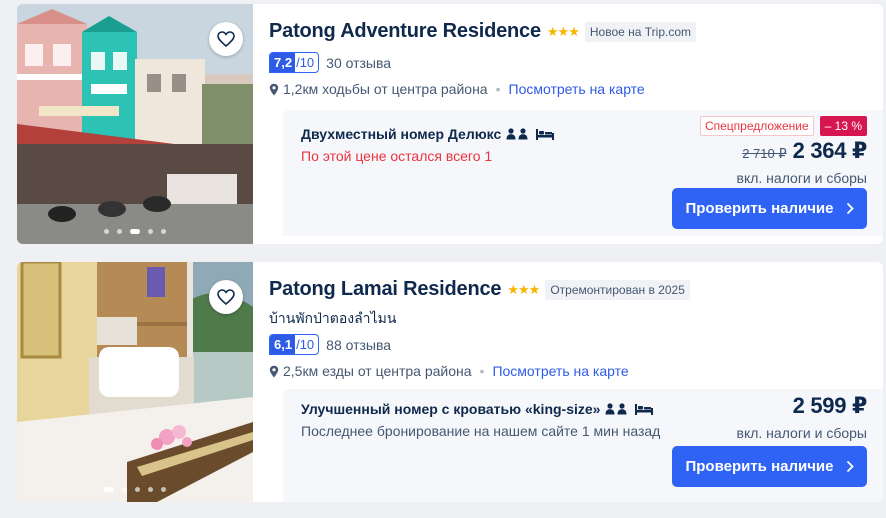 The width and height of the screenshot is (886, 518). I want to click on old-price: 2 710 ₽, so click(764, 153).